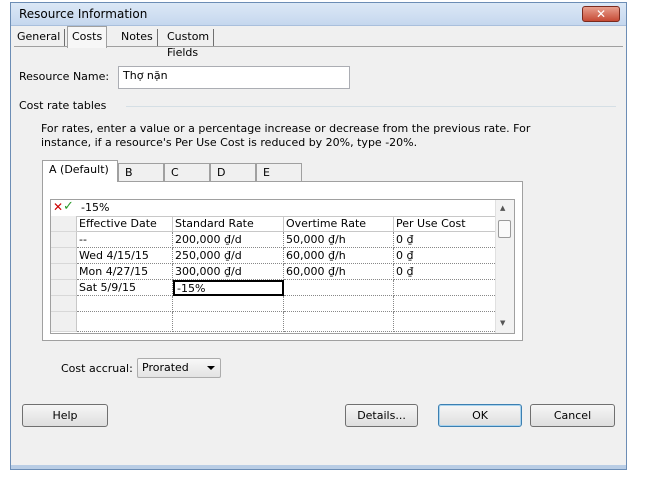 Image resolution: width=656 pixels, height=484 pixels. Describe the element at coordinates (228, 256) in the screenshot. I see `row-2-standard-rate: 250,000 ₫/d` at that location.